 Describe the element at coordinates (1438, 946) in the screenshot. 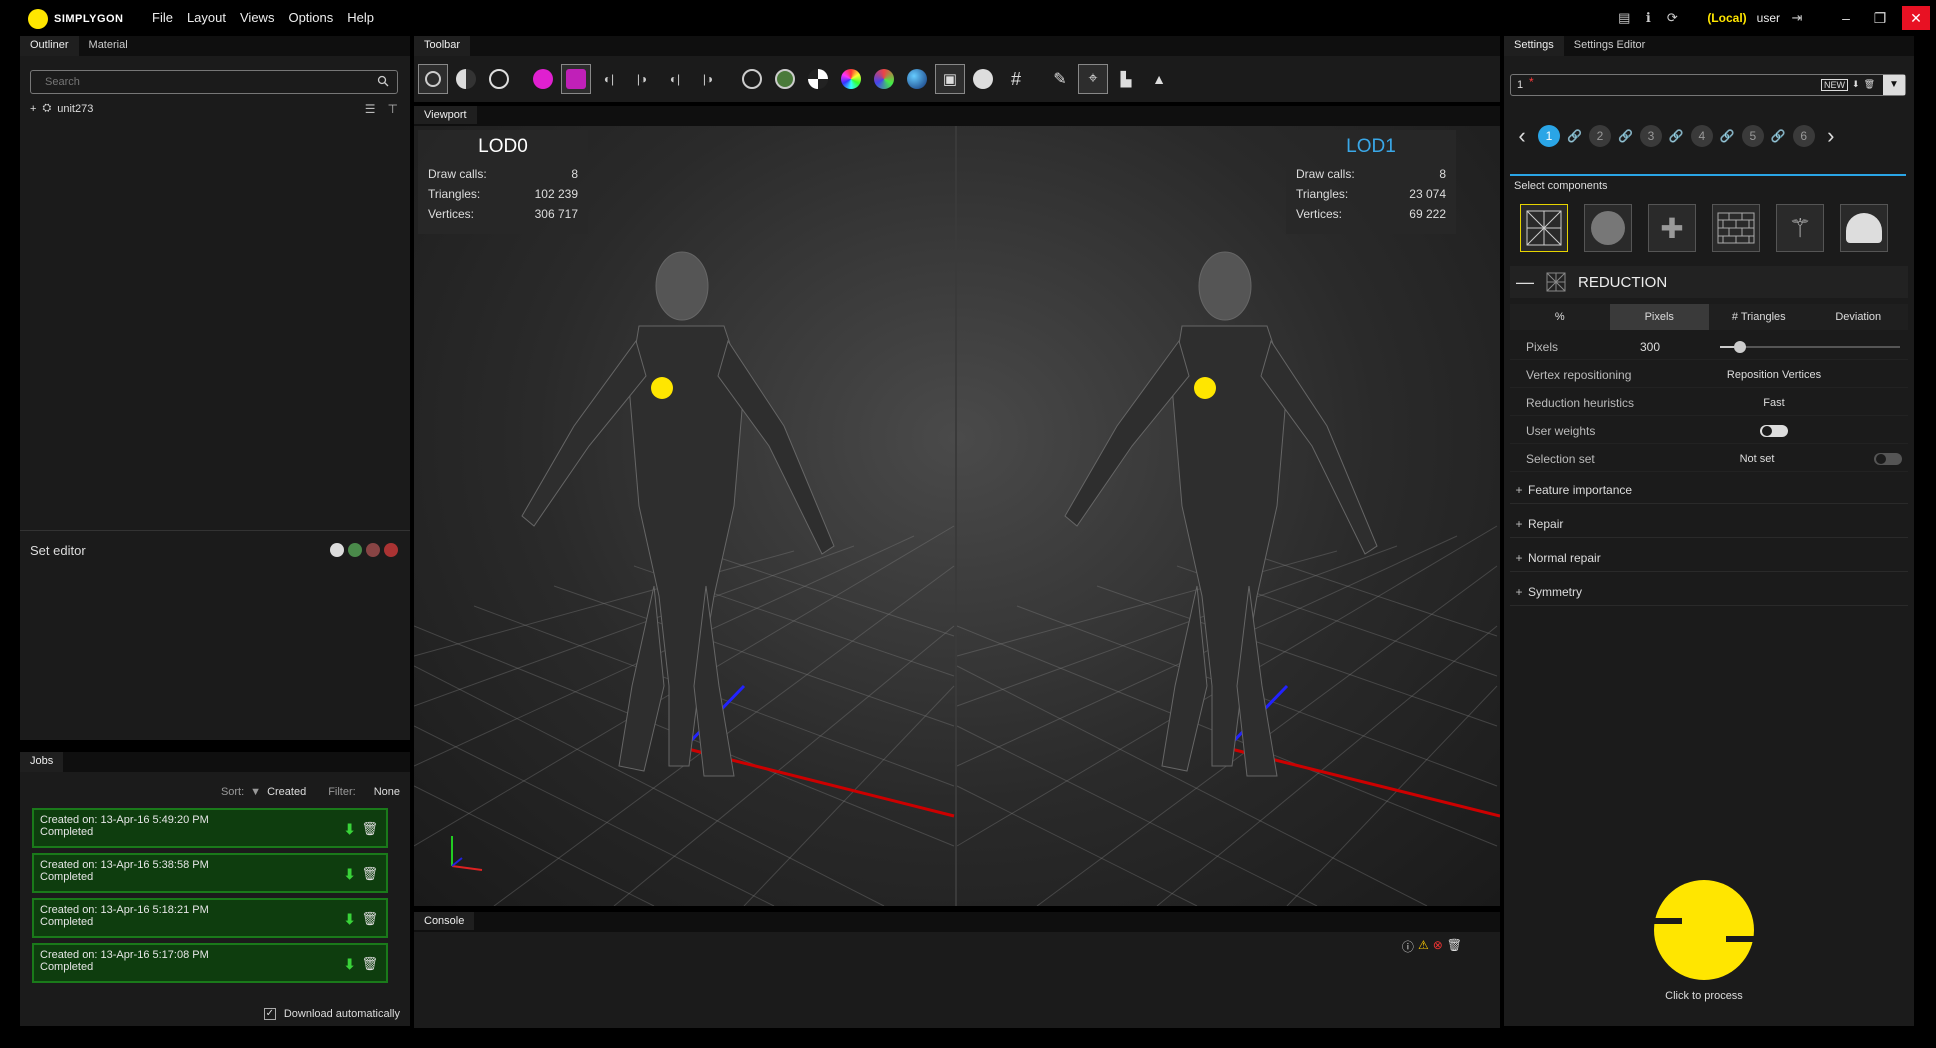

I see `error-filter-icon: ⊗` at that location.